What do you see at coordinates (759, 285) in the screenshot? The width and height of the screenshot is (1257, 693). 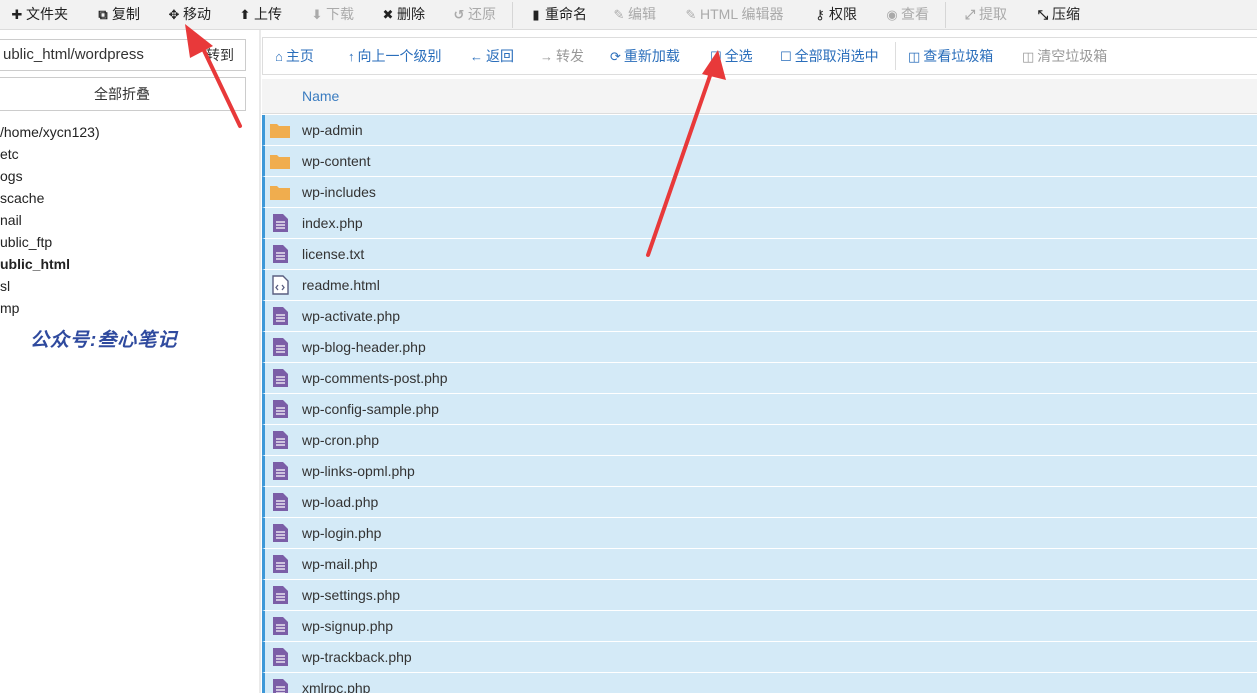 I see `table-row: readme.html` at bounding box center [759, 285].